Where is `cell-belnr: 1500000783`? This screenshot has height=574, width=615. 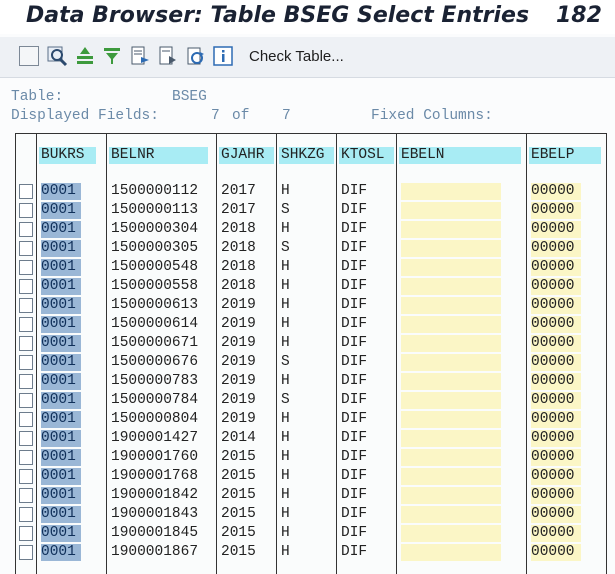
cell-belnr: 1500000783 is located at coordinates (161, 381).